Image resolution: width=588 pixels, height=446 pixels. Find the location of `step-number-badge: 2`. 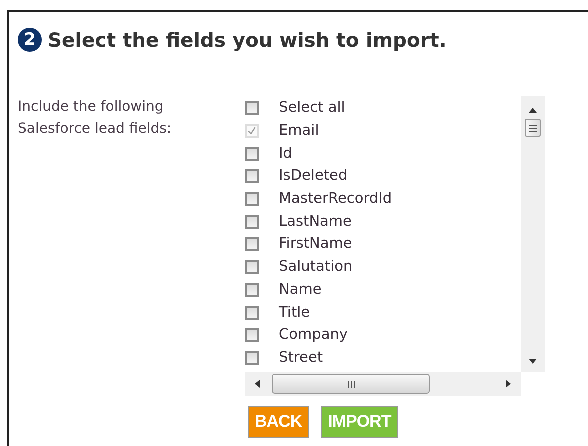

step-number-badge: 2 is located at coordinates (30, 40).